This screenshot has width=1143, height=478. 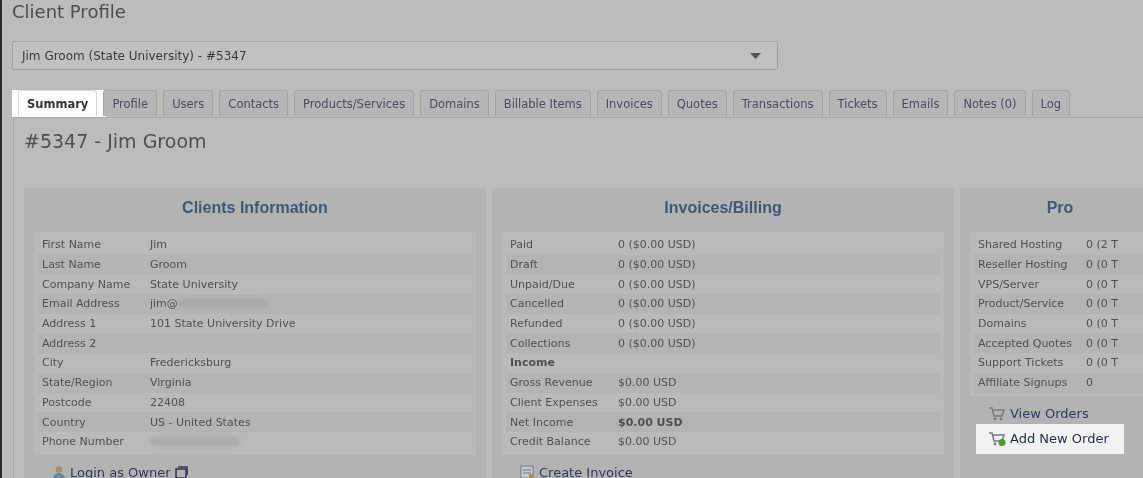 What do you see at coordinates (629, 103) in the screenshot?
I see `tab: Invoices` at bounding box center [629, 103].